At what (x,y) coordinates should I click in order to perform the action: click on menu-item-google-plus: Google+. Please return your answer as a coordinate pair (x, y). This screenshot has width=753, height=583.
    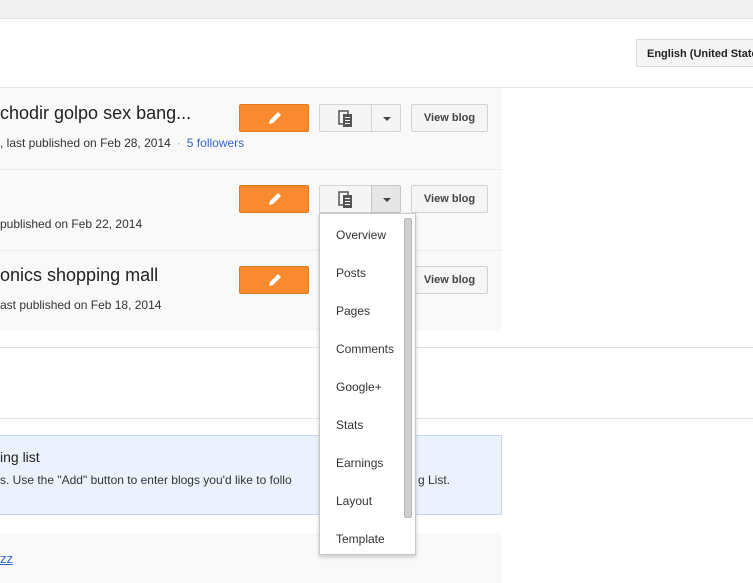
    Looking at the image, I should click on (359, 387).